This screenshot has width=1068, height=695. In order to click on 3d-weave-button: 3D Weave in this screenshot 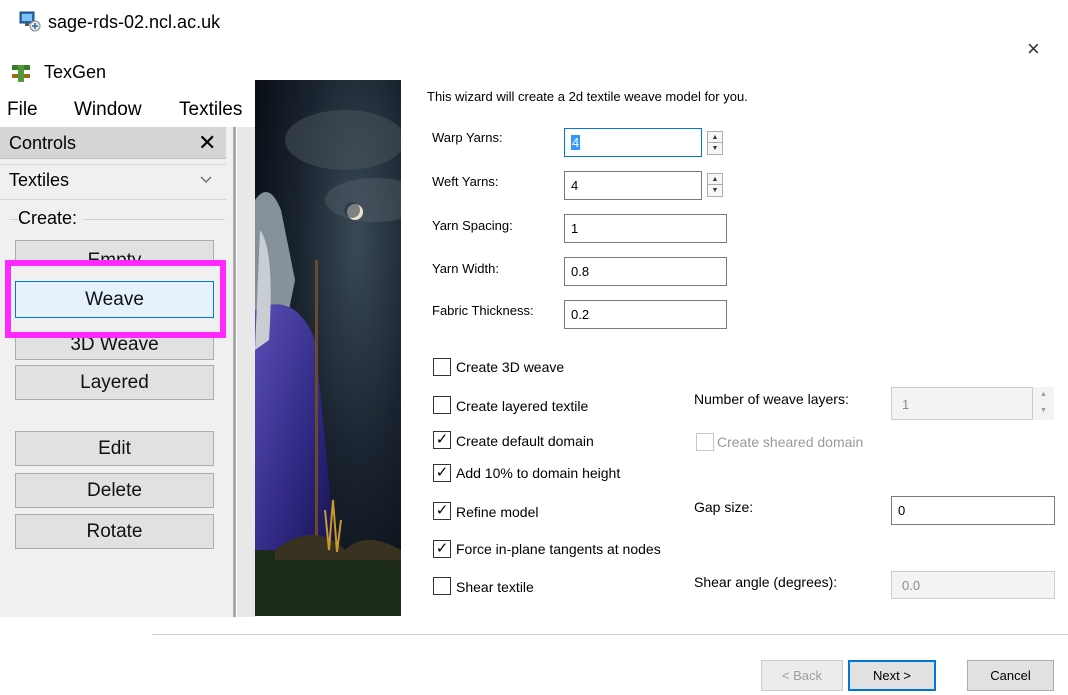, I will do `click(114, 348)`.